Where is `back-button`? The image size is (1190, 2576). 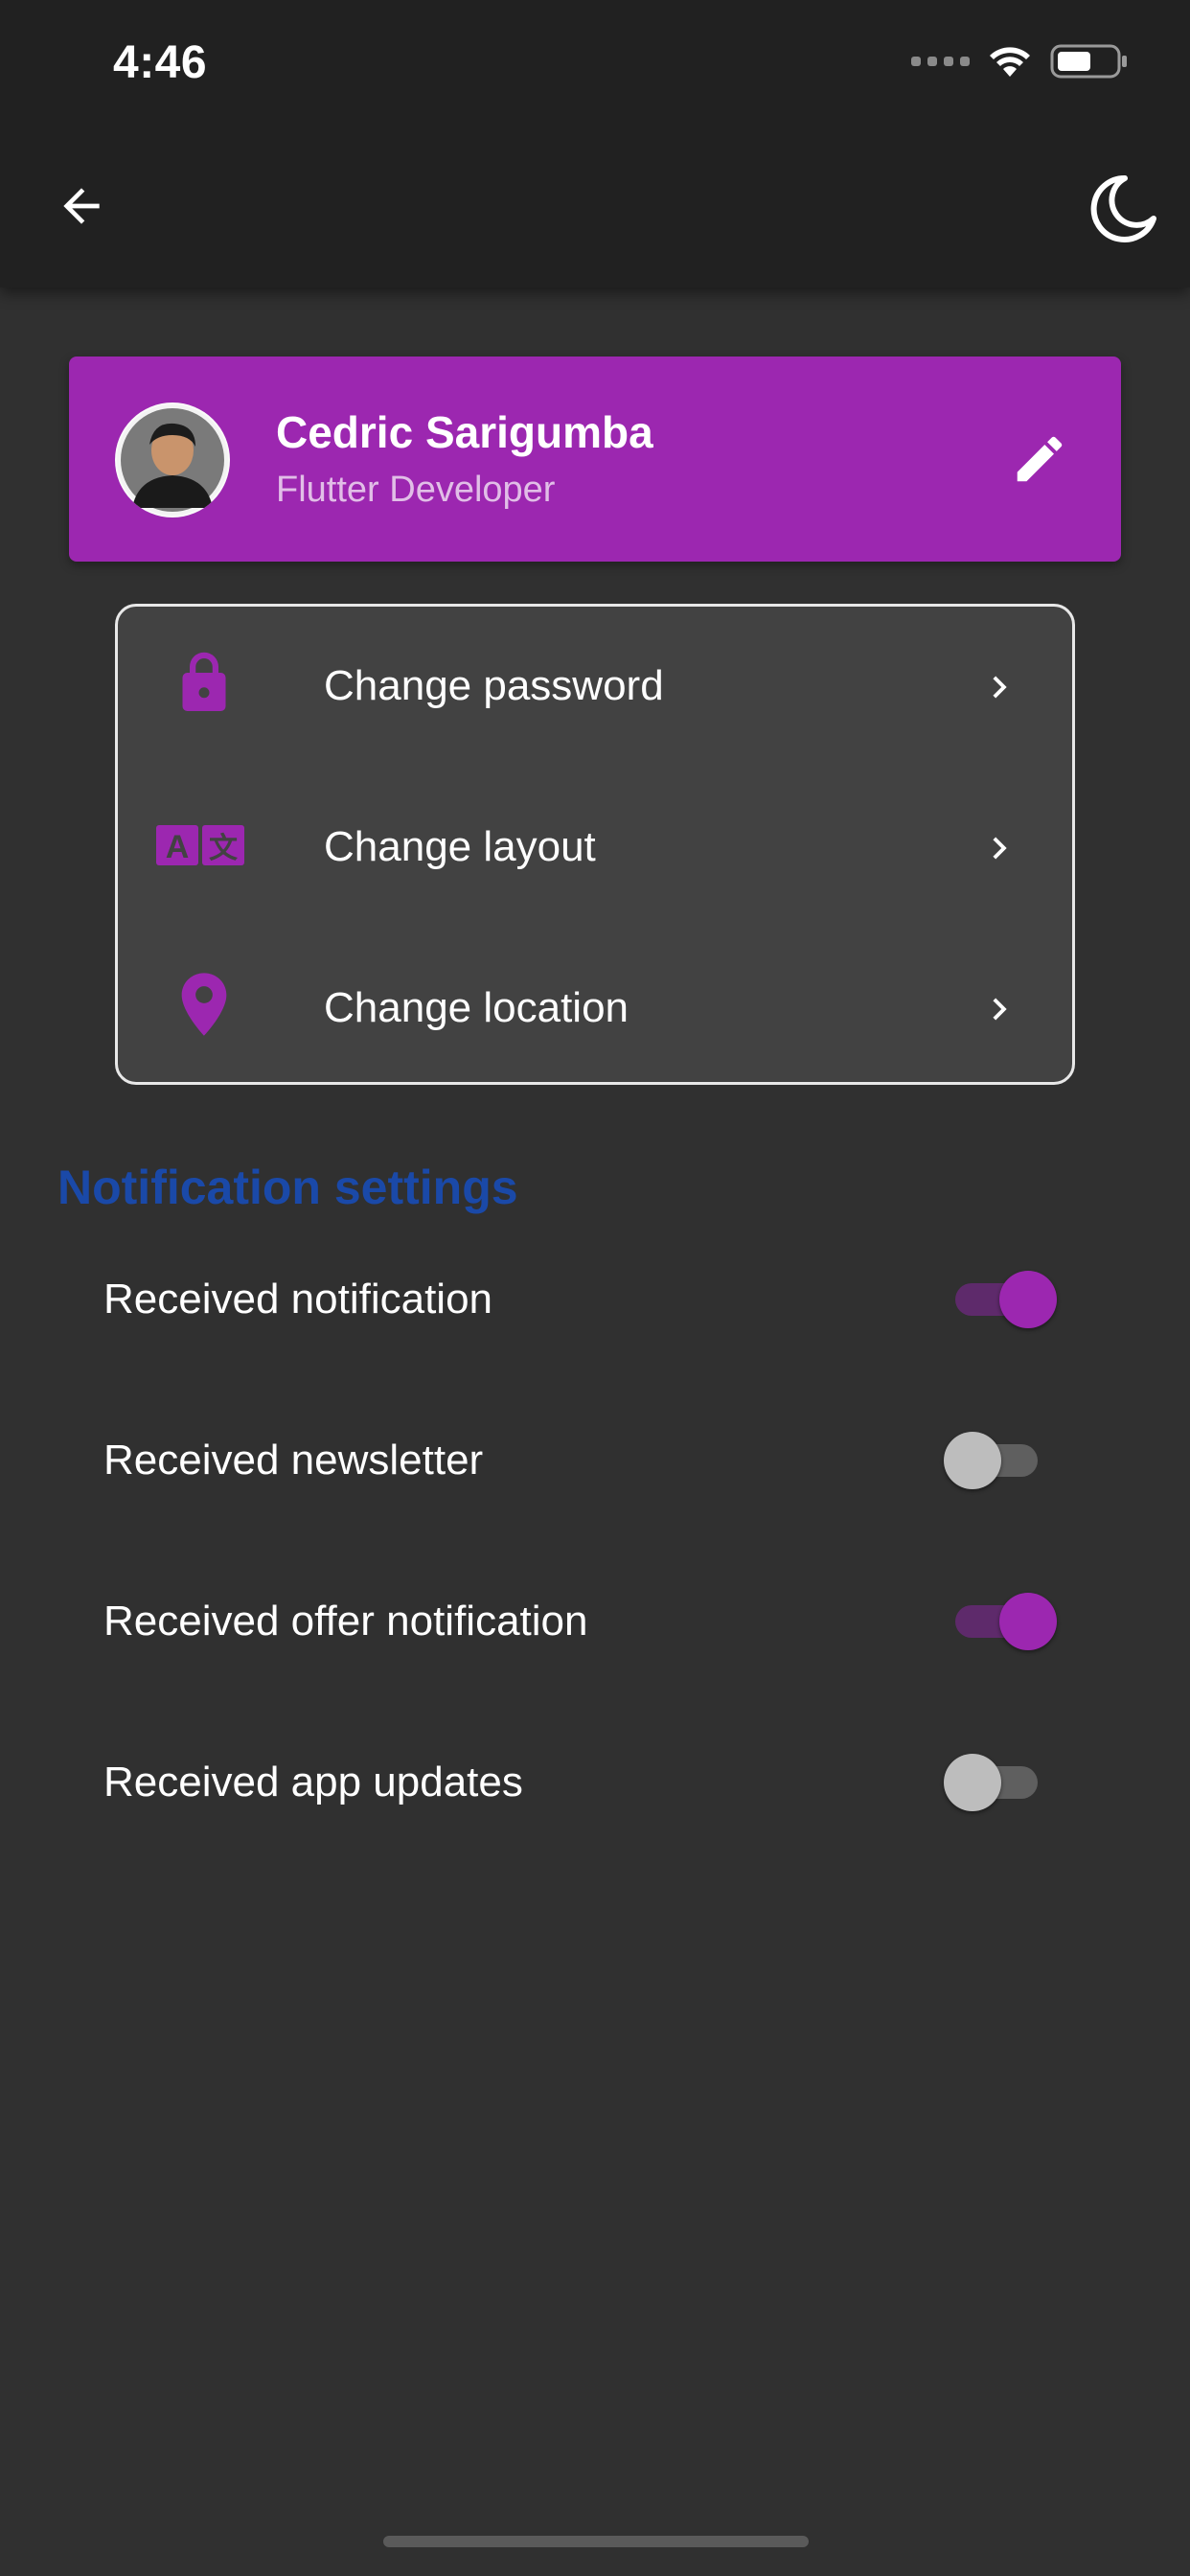
back-button is located at coordinates (82, 206).